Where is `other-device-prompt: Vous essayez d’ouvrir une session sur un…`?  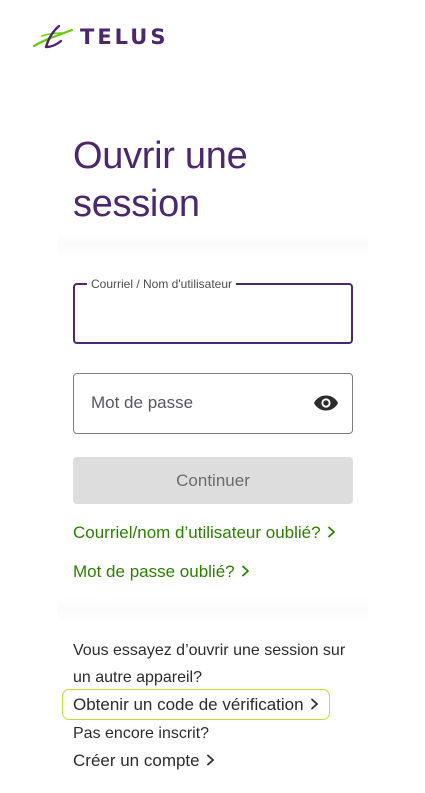
other-device-prompt: Vous essayez d’ouvrir une session sur un… is located at coordinates (218, 664).